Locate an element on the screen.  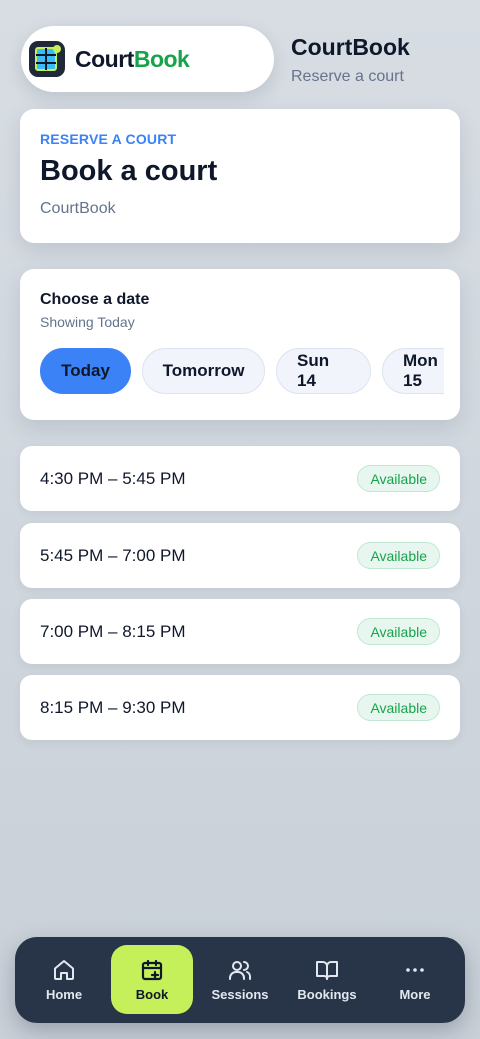
nav-item-sessions: Sessions is located at coordinates (240, 979).